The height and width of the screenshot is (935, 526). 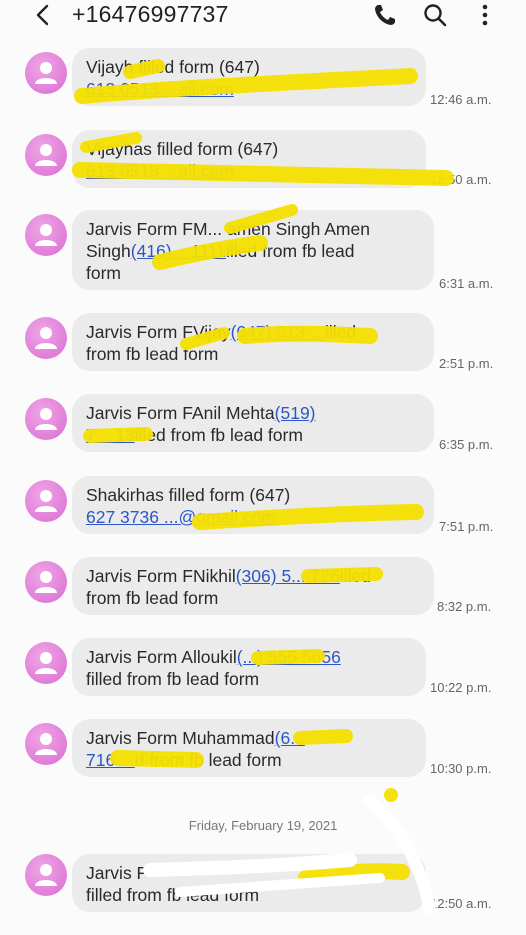 What do you see at coordinates (43, 15) in the screenshot?
I see `chevron-left-icon` at bounding box center [43, 15].